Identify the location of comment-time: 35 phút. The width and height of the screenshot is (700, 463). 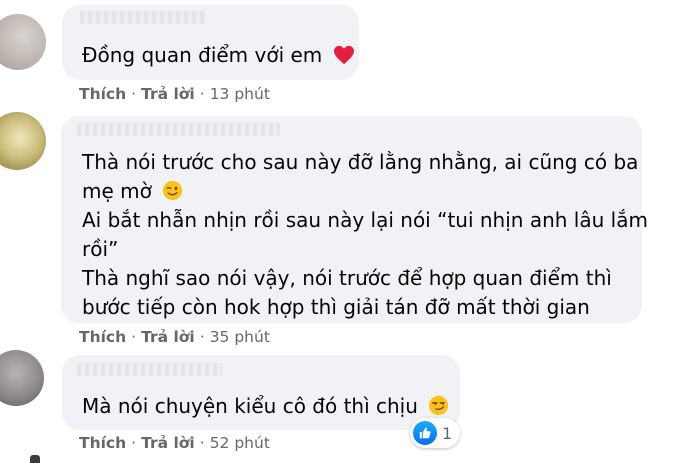
(240, 337).